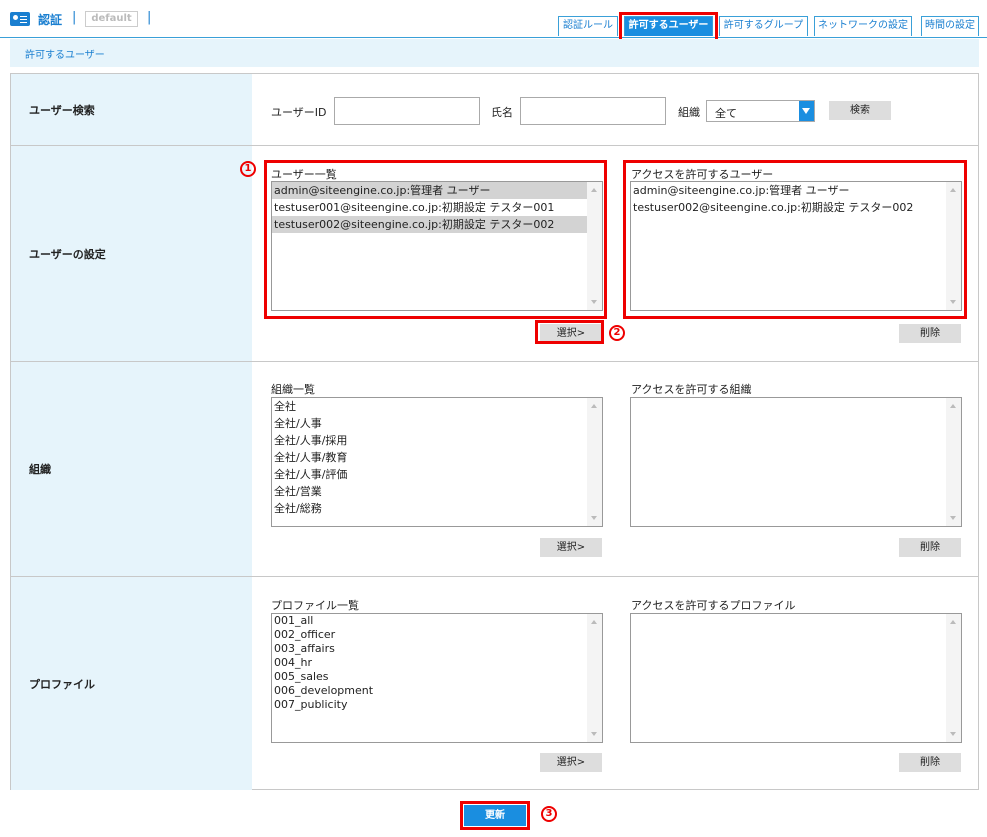 The image size is (987, 837). What do you see at coordinates (502, 112) in the screenshot?
I see `name-label: 氏名` at bounding box center [502, 112].